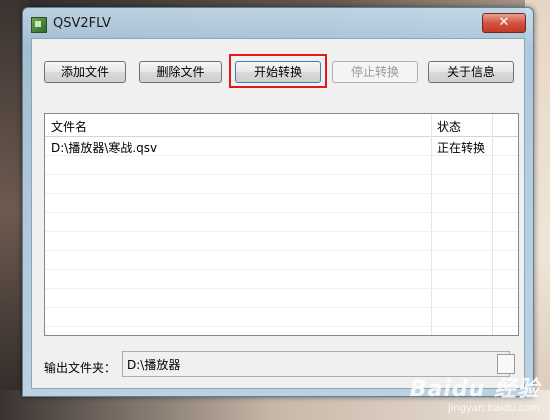  I want to click on watermark-url: jingyan.baidu.com, so click(493, 408).